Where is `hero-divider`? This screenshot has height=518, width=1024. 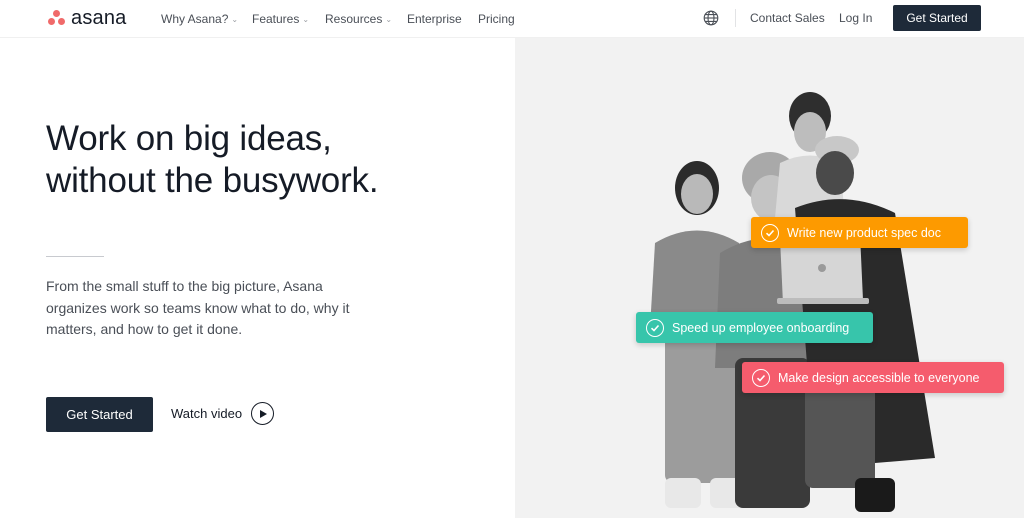 hero-divider is located at coordinates (75, 256).